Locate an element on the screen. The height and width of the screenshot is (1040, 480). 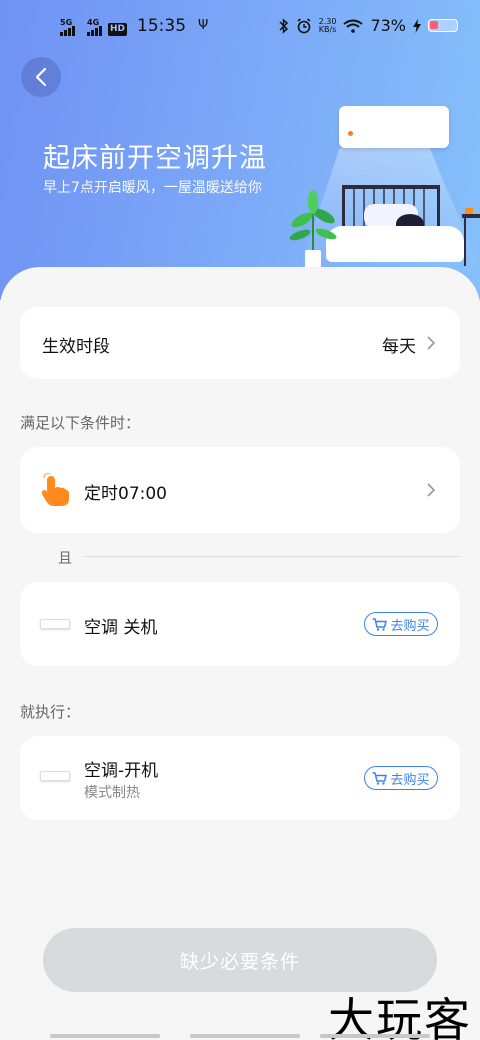
alarm-icon is located at coordinates (304, 25).